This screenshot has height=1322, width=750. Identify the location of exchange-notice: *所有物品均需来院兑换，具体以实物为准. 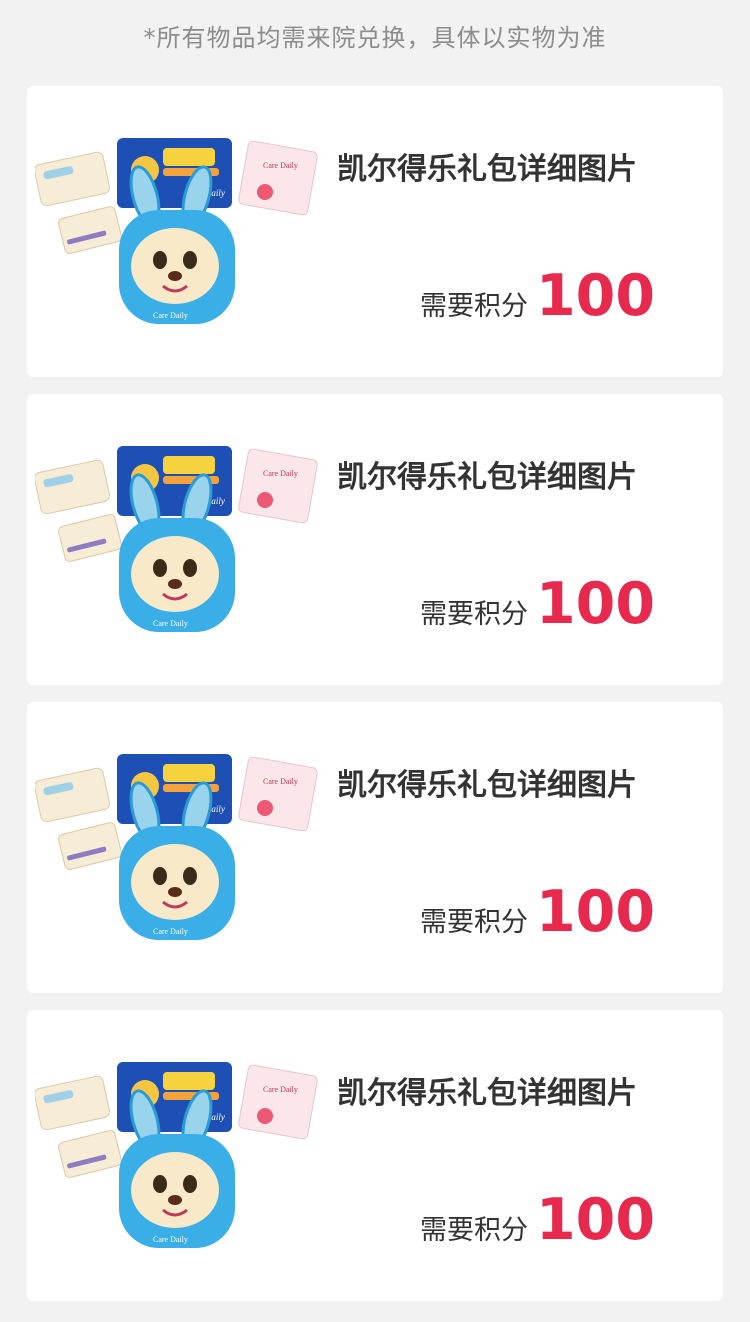
(375, 38).